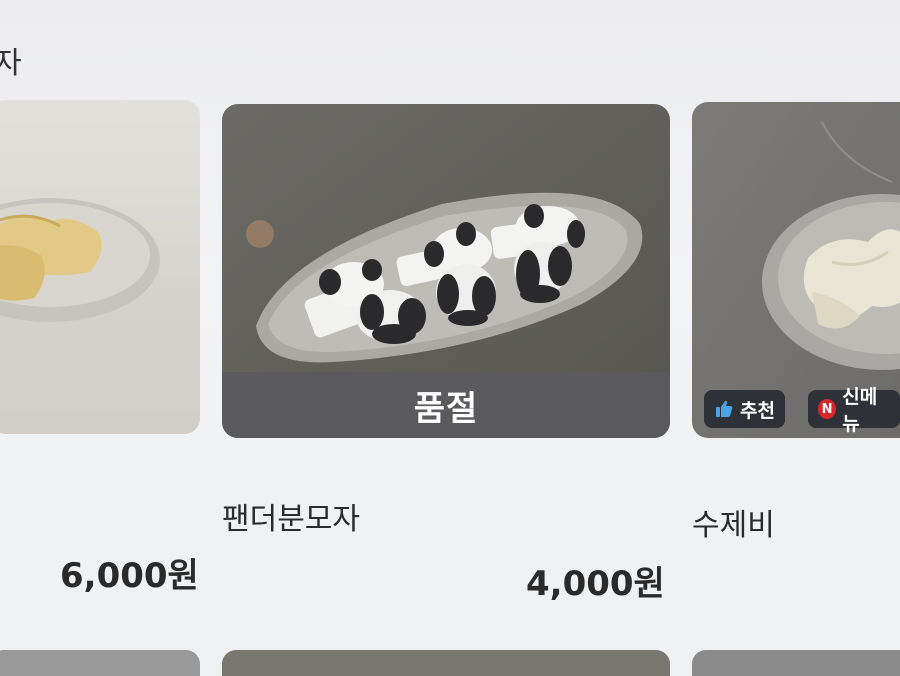 The height and width of the screenshot is (676, 900). I want to click on new-menu-label: 신메뉴, so click(860, 410).